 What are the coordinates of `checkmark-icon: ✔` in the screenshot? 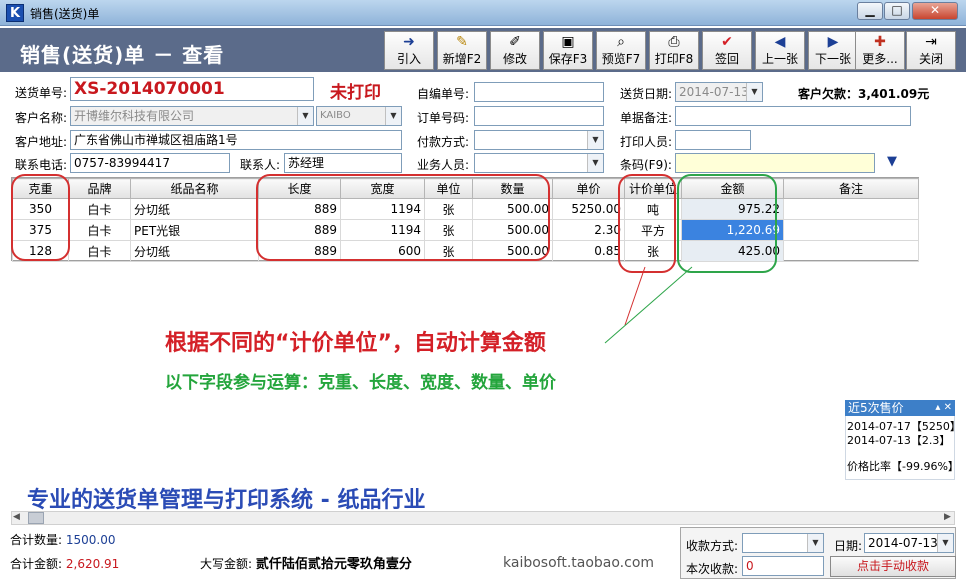 It's located at (727, 42).